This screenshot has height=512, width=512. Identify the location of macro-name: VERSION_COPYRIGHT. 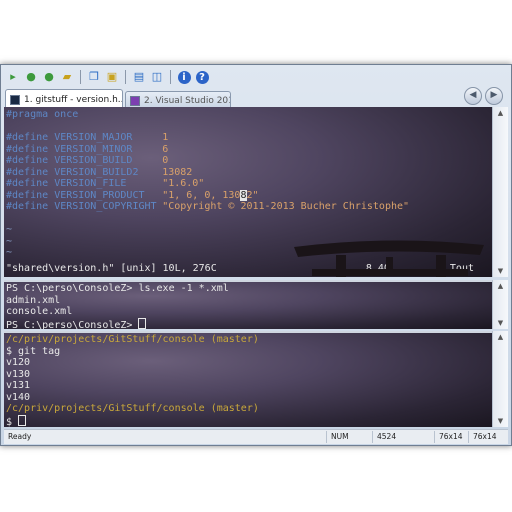
(105, 206).